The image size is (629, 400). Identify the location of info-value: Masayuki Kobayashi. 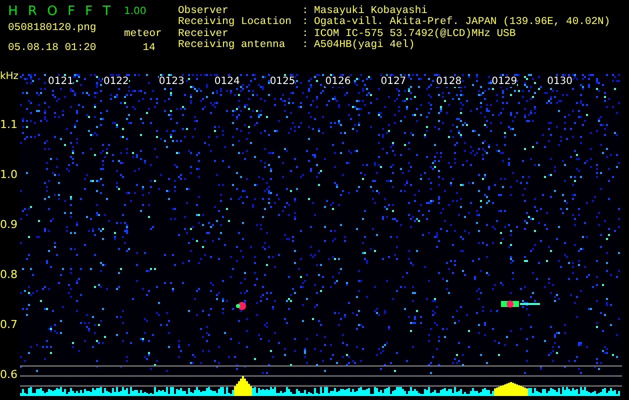
(371, 10).